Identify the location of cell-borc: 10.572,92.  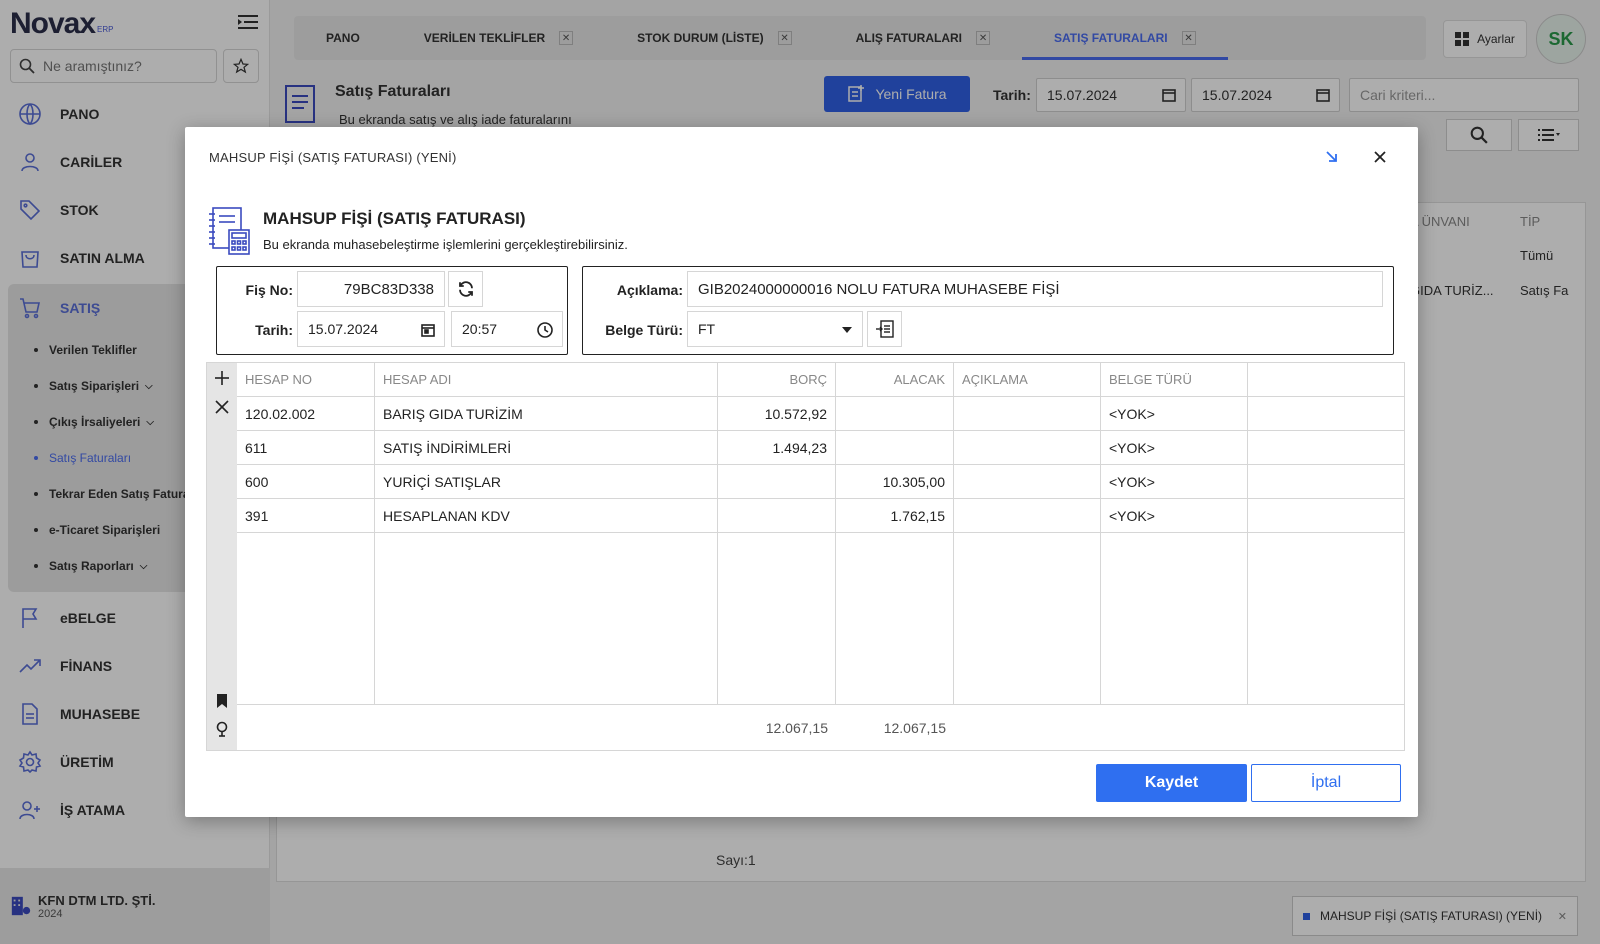
(777, 413).